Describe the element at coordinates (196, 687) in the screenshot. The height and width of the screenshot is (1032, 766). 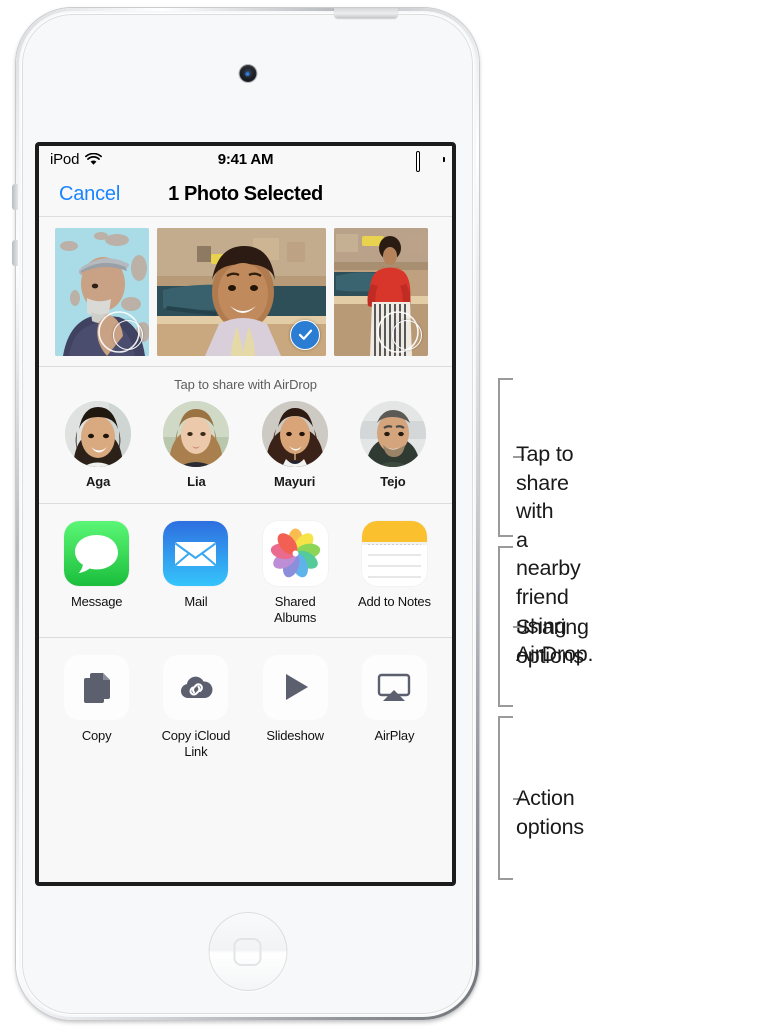
I see `icloud-link-icon` at that location.